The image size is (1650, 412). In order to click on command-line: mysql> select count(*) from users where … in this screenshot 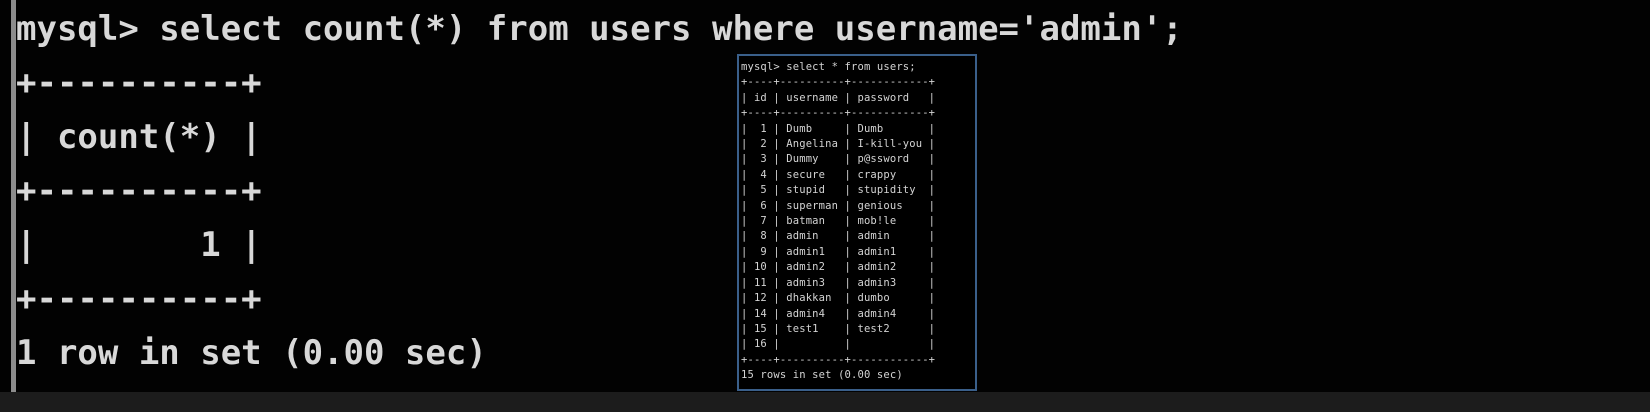, I will do `click(599, 29)`.